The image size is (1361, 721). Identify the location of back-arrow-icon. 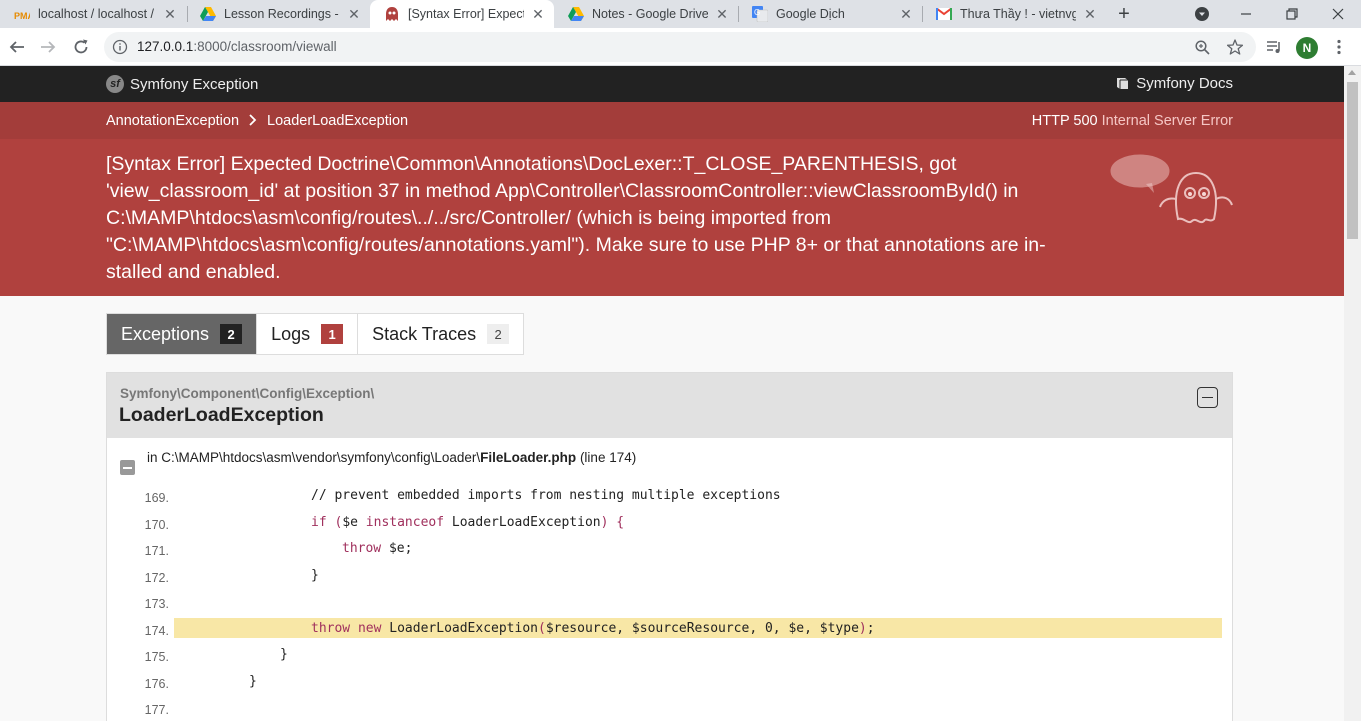
(17, 47).